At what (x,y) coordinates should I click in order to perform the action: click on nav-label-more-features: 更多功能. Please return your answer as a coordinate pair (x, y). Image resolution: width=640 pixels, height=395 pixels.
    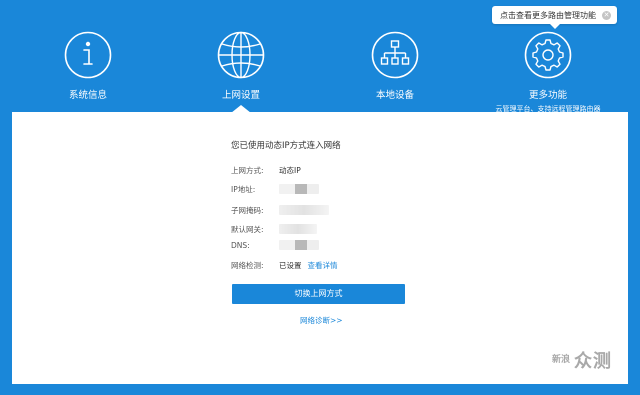
    Looking at the image, I should click on (547, 95).